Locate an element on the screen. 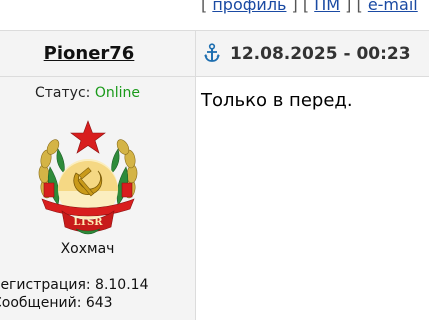 The height and width of the screenshot is (320, 429). anchor-icon is located at coordinates (212, 53).